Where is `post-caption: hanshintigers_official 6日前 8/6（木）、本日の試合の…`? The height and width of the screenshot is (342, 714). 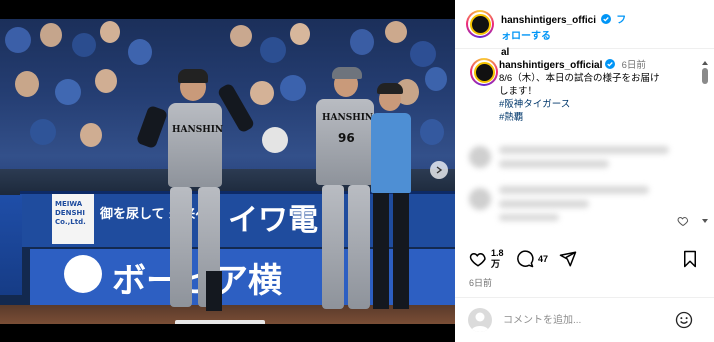 post-caption: hanshintigers_official 6日前 8/6（木）、本日の試合の… is located at coordinates (599, 91).